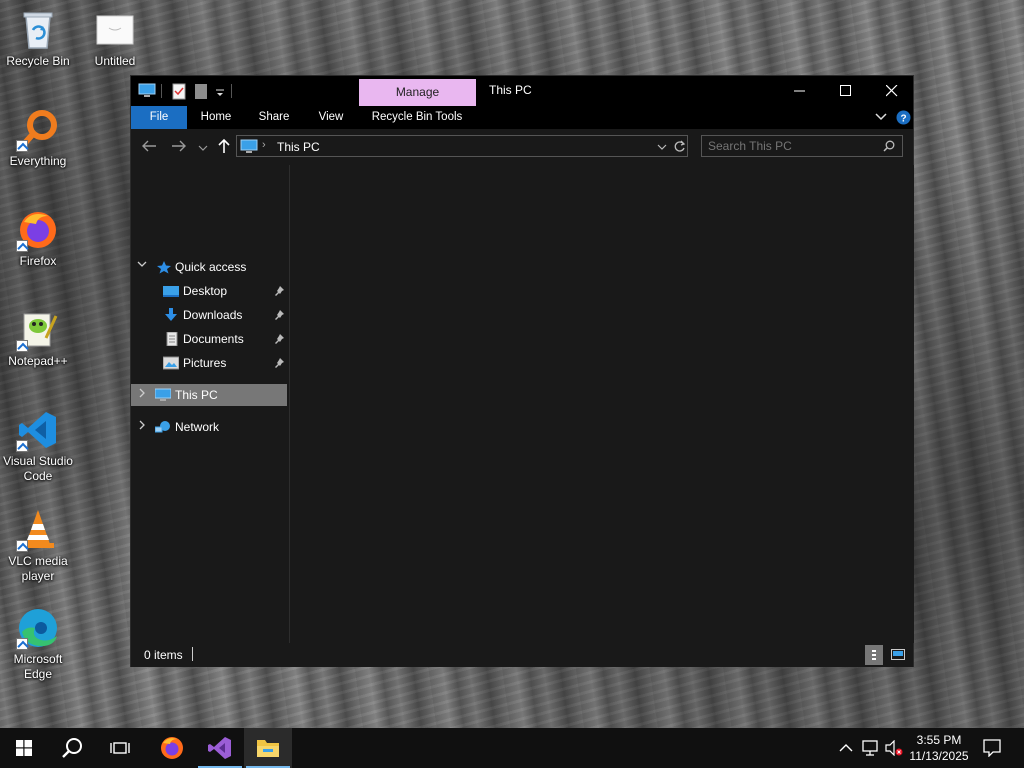 The height and width of the screenshot is (768, 1024). What do you see at coordinates (331, 117) in the screenshot?
I see `tab-view: View` at bounding box center [331, 117].